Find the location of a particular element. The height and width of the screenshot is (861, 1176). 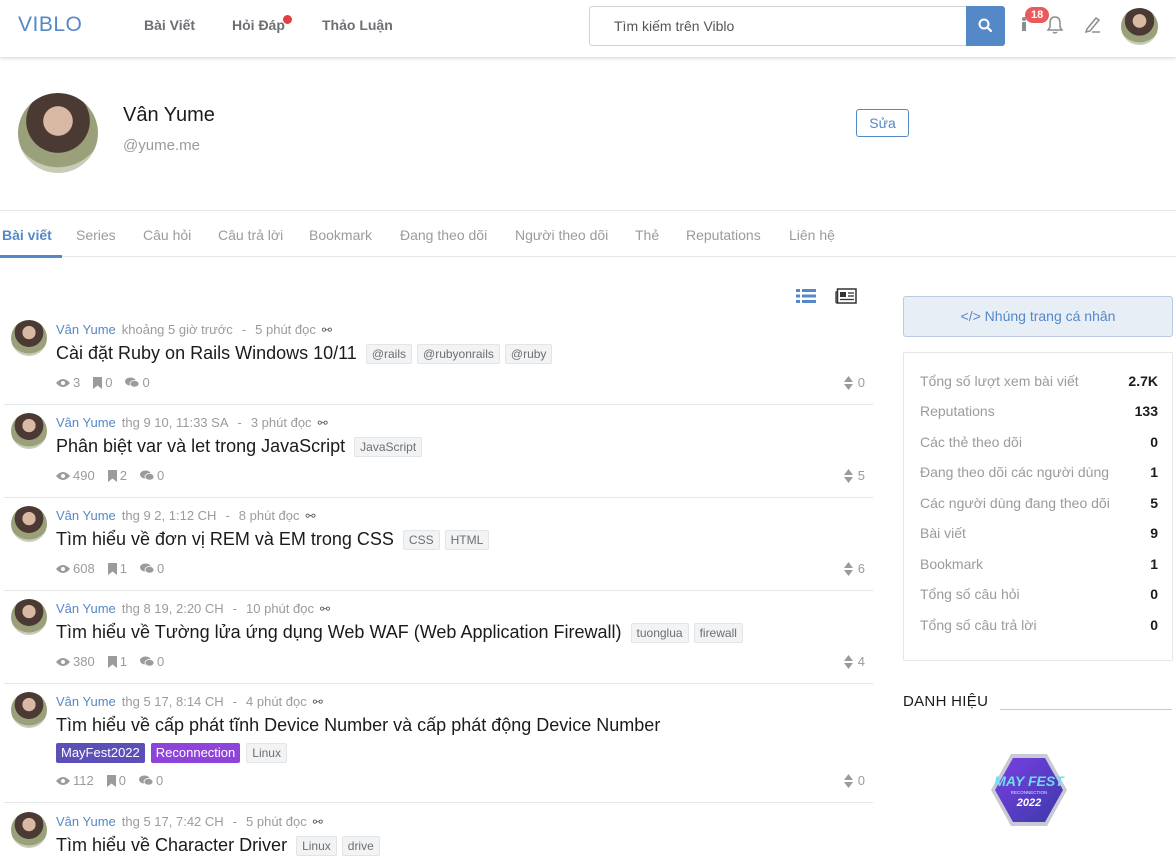

post-title: Tìm hiểu về đơn vị REM và EM trong CSS is located at coordinates (225, 539).